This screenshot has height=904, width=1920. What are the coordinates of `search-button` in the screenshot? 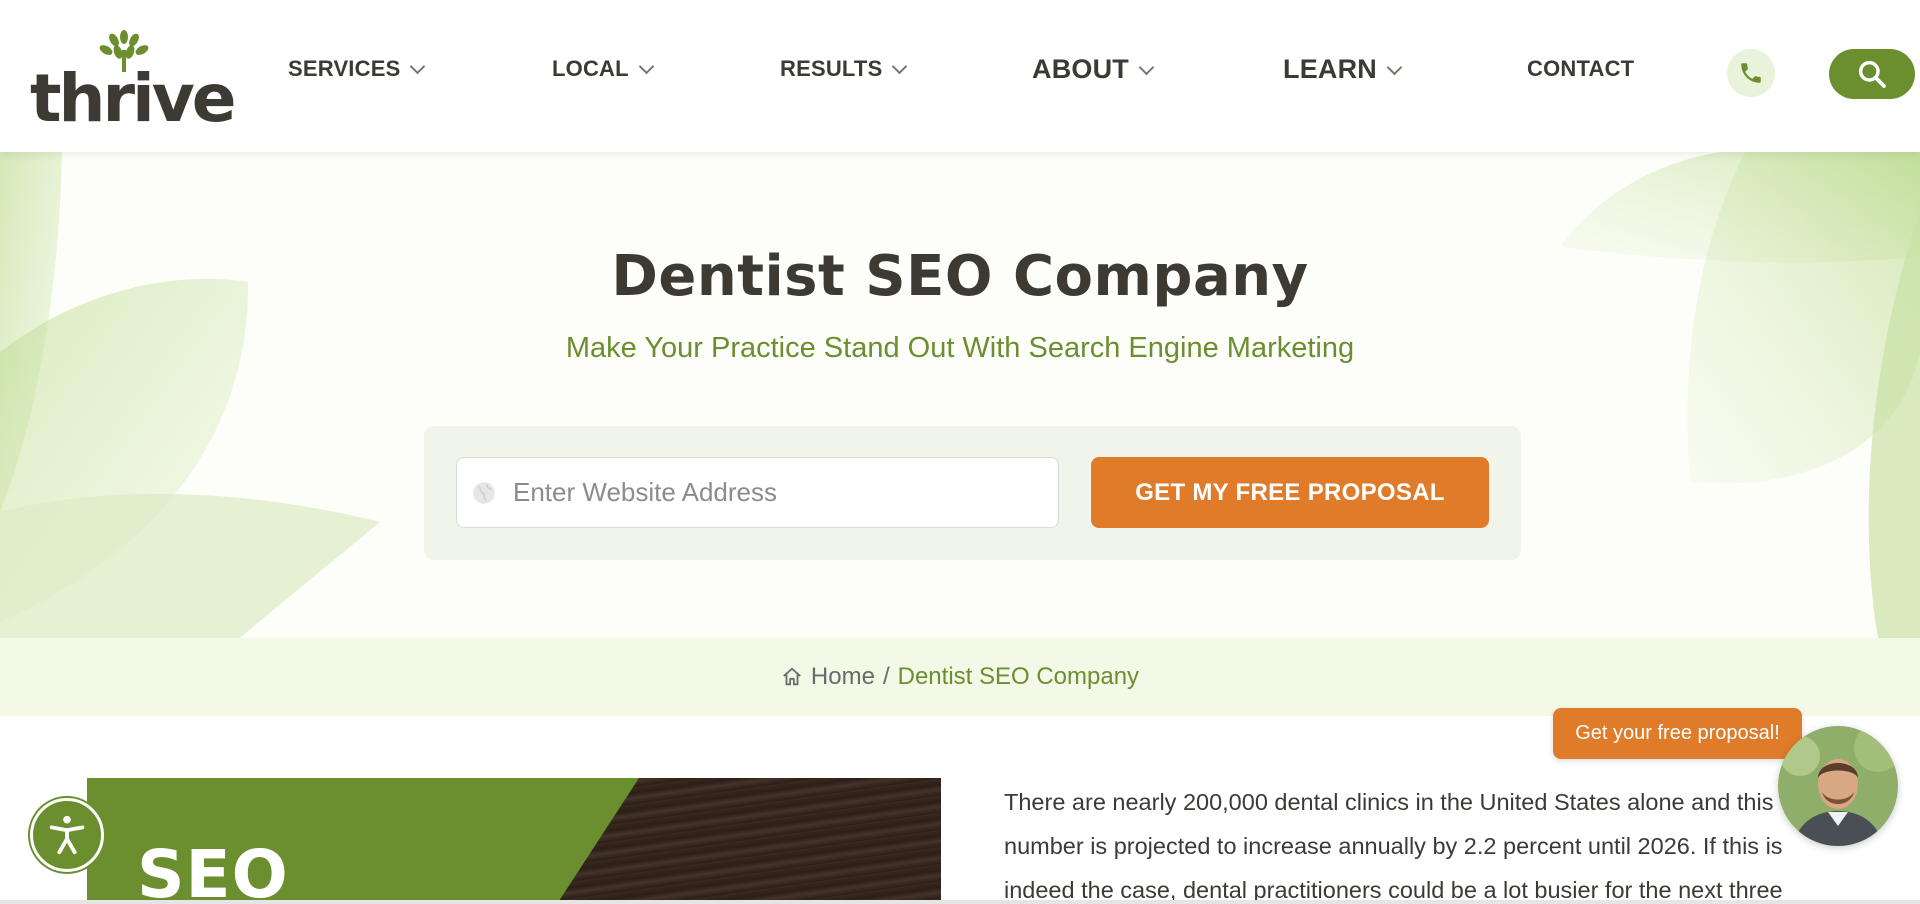 It's located at (1872, 74).